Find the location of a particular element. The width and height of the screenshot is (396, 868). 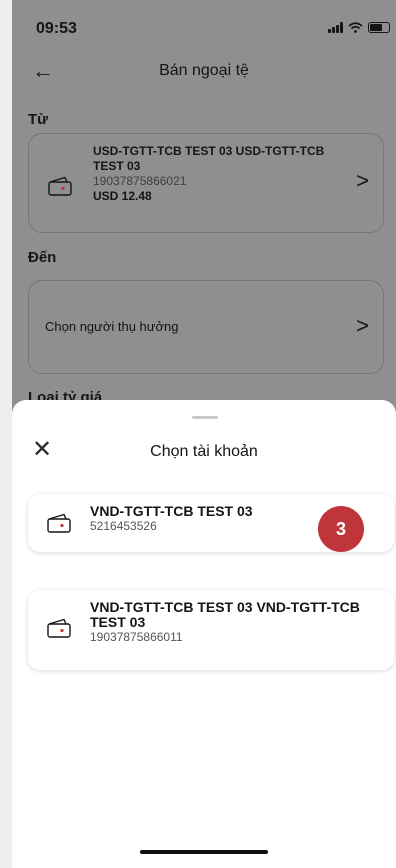

status-icons is located at coordinates (359, 27).